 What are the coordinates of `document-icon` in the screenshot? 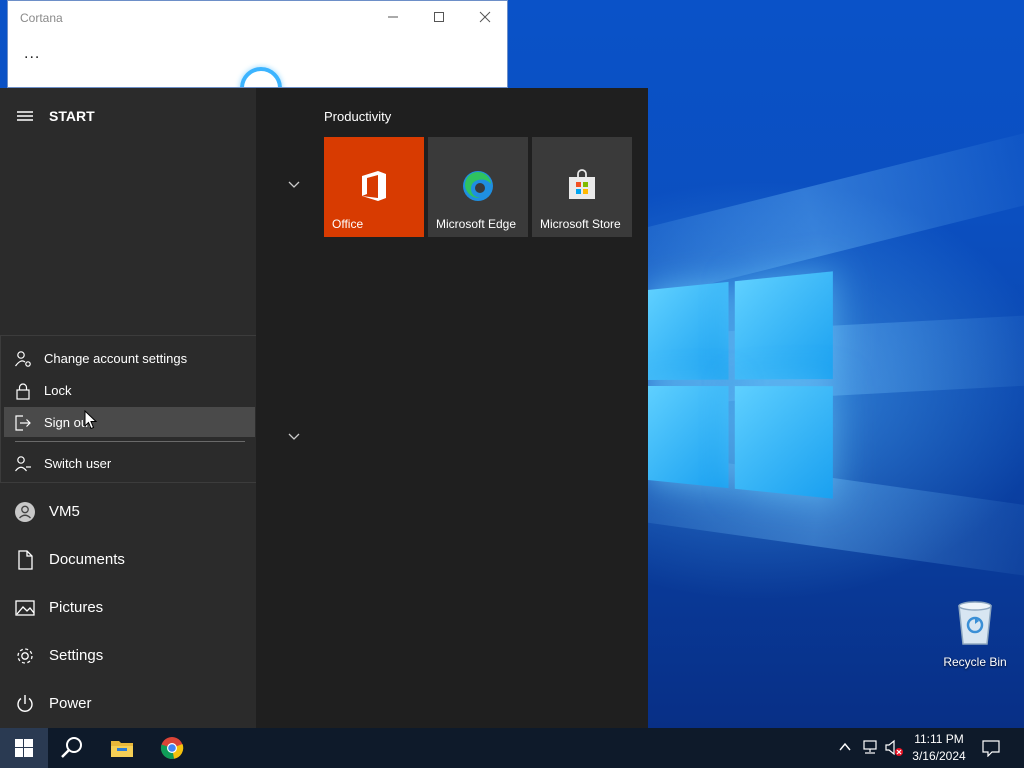 It's located at (25, 560).